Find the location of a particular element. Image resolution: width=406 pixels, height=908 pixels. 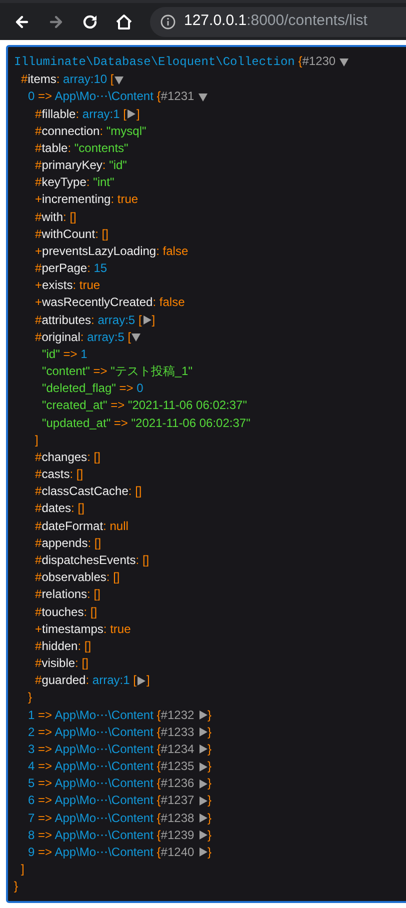

property-entry: #touches: [] is located at coordinates (66, 612).